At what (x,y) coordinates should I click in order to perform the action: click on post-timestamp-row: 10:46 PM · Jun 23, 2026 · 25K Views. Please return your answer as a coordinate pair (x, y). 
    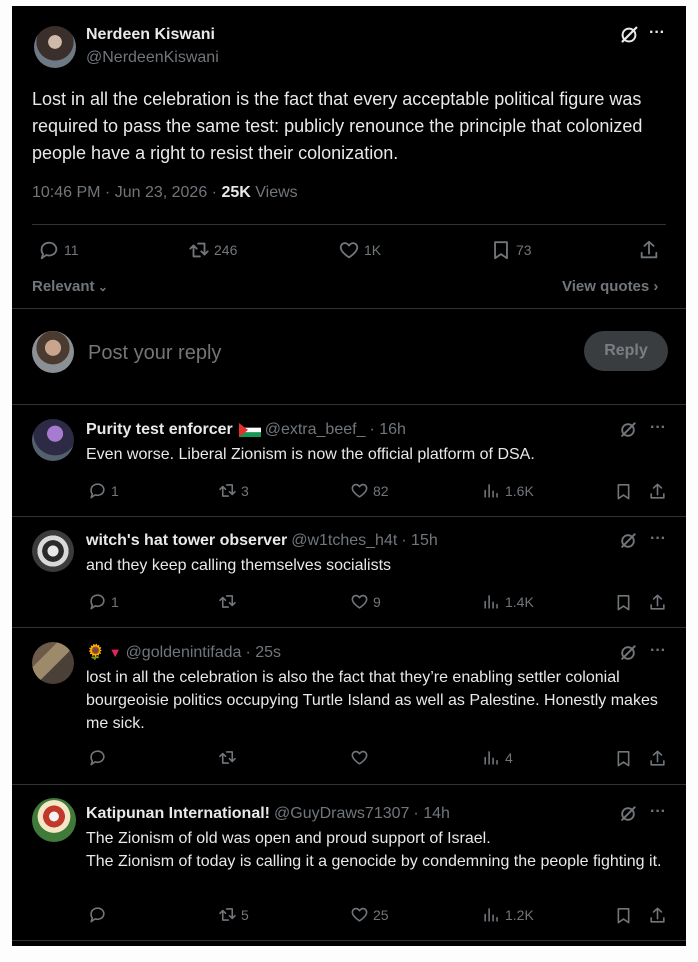
    Looking at the image, I should click on (165, 193).